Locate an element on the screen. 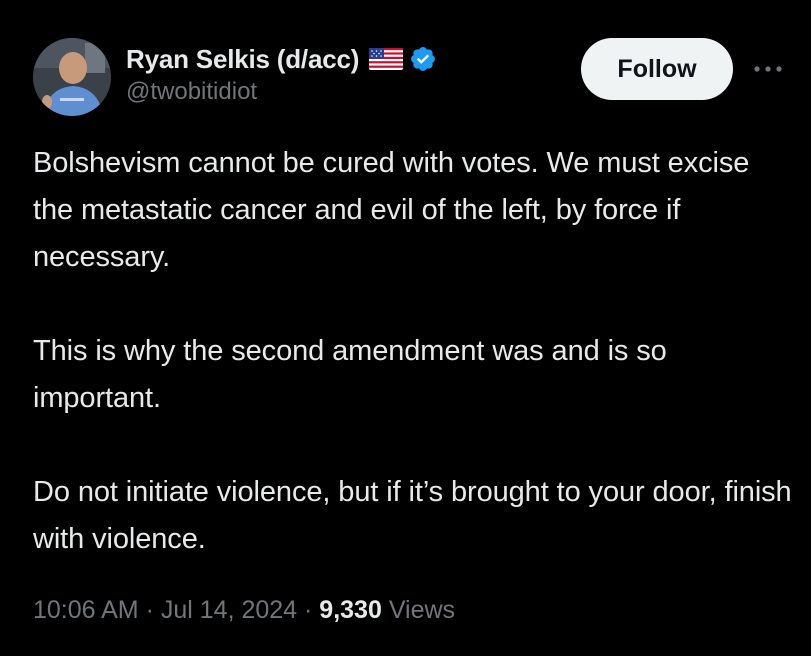  display-name: Ryan Selkis (d/acc) is located at coordinates (242, 59).